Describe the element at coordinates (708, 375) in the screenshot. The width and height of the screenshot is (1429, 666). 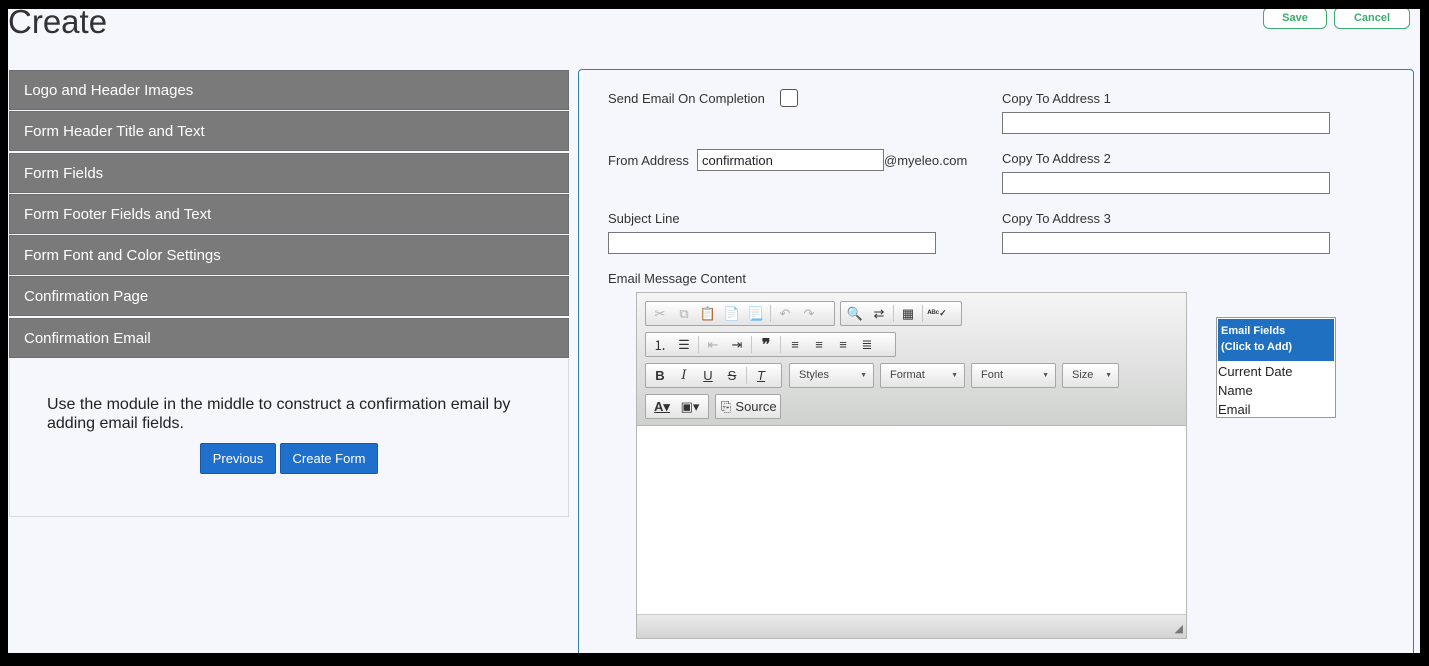
I see `underline-icon: U` at that location.